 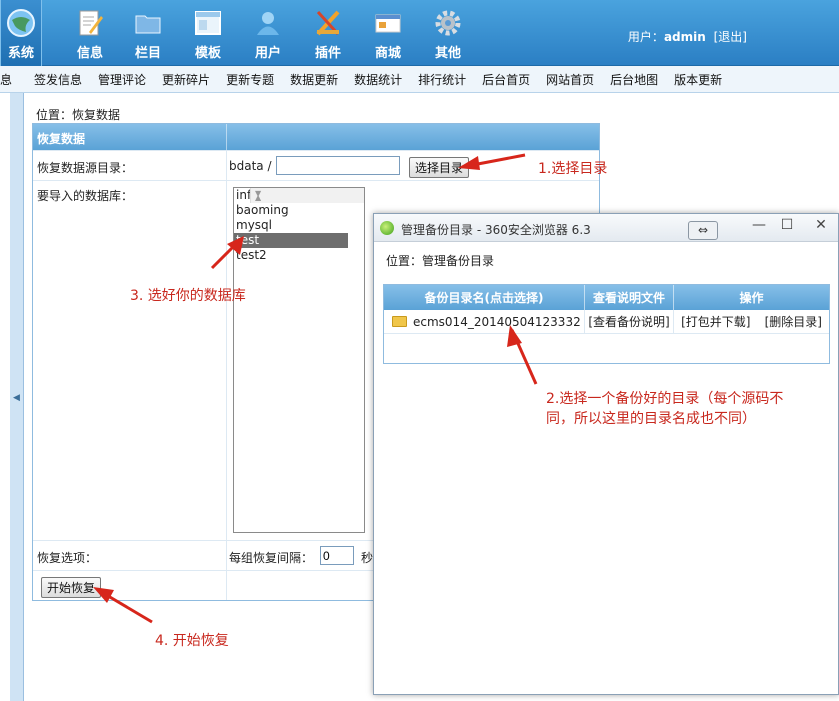 I want to click on user-name: admin, so click(x=684, y=37).